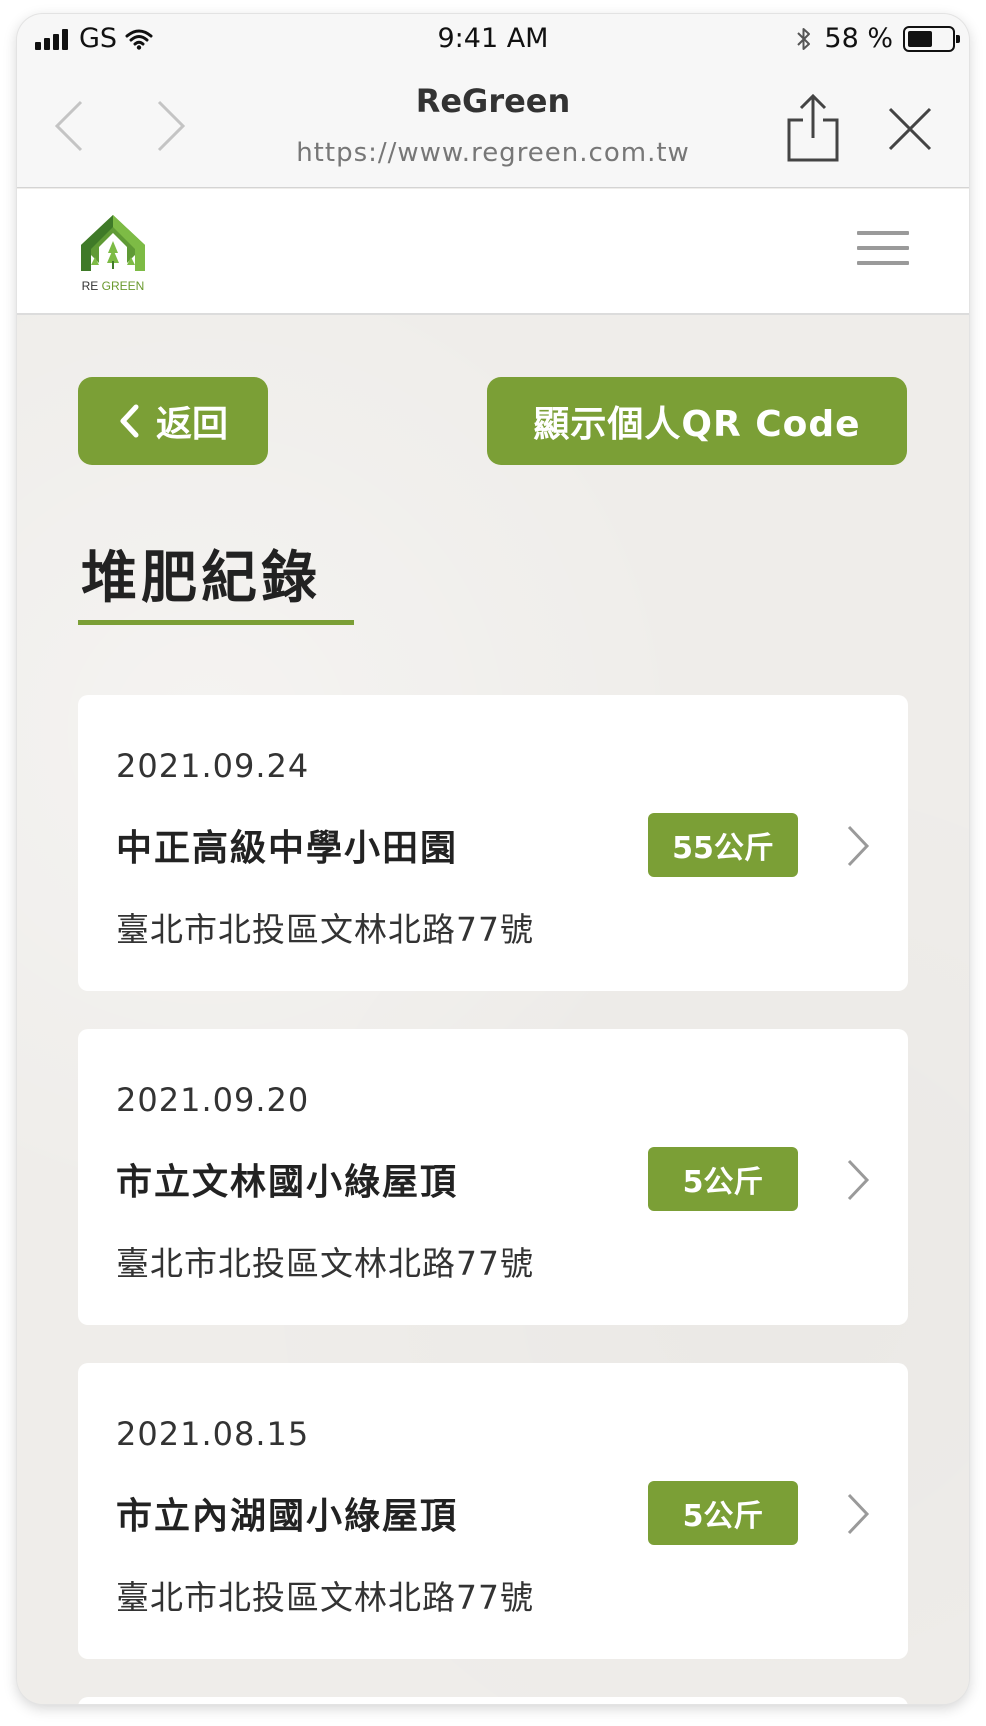 The height and width of the screenshot is (1726, 986). Describe the element at coordinates (920, 38) in the screenshot. I see `battery-fill` at that location.